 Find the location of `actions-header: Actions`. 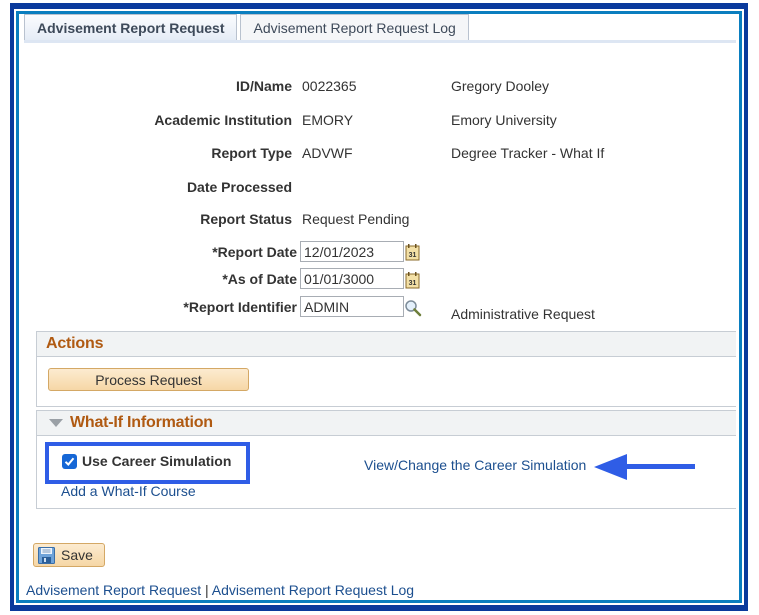

actions-header: Actions is located at coordinates (386, 344).